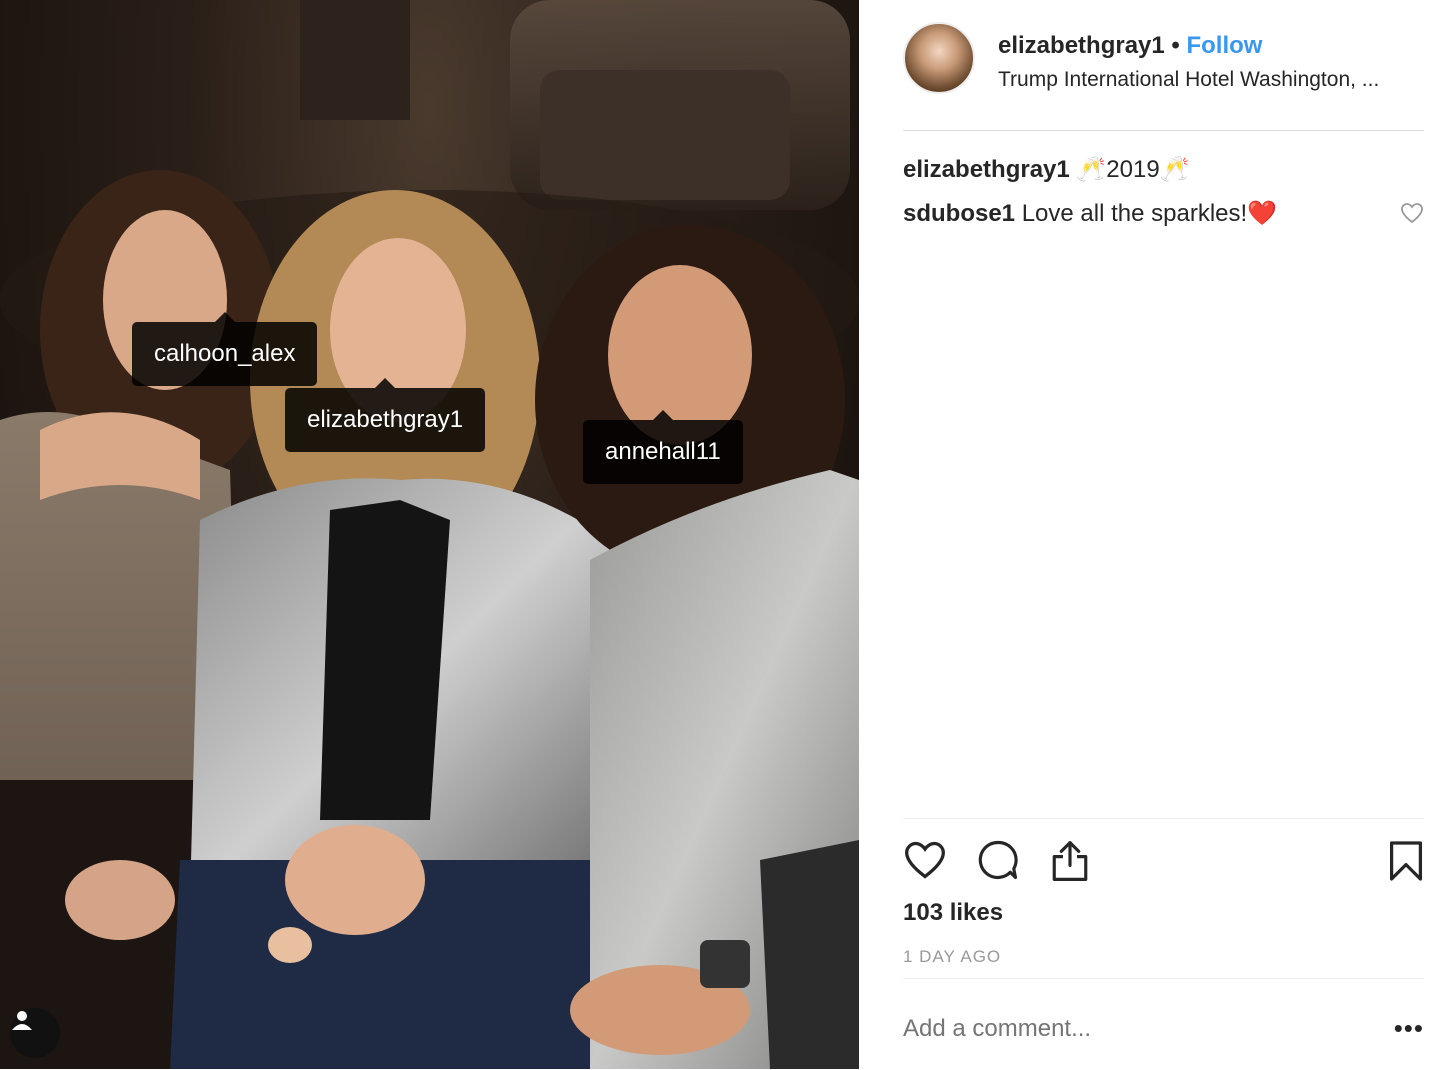  I want to click on bookmark-icon, so click(1406, 861).